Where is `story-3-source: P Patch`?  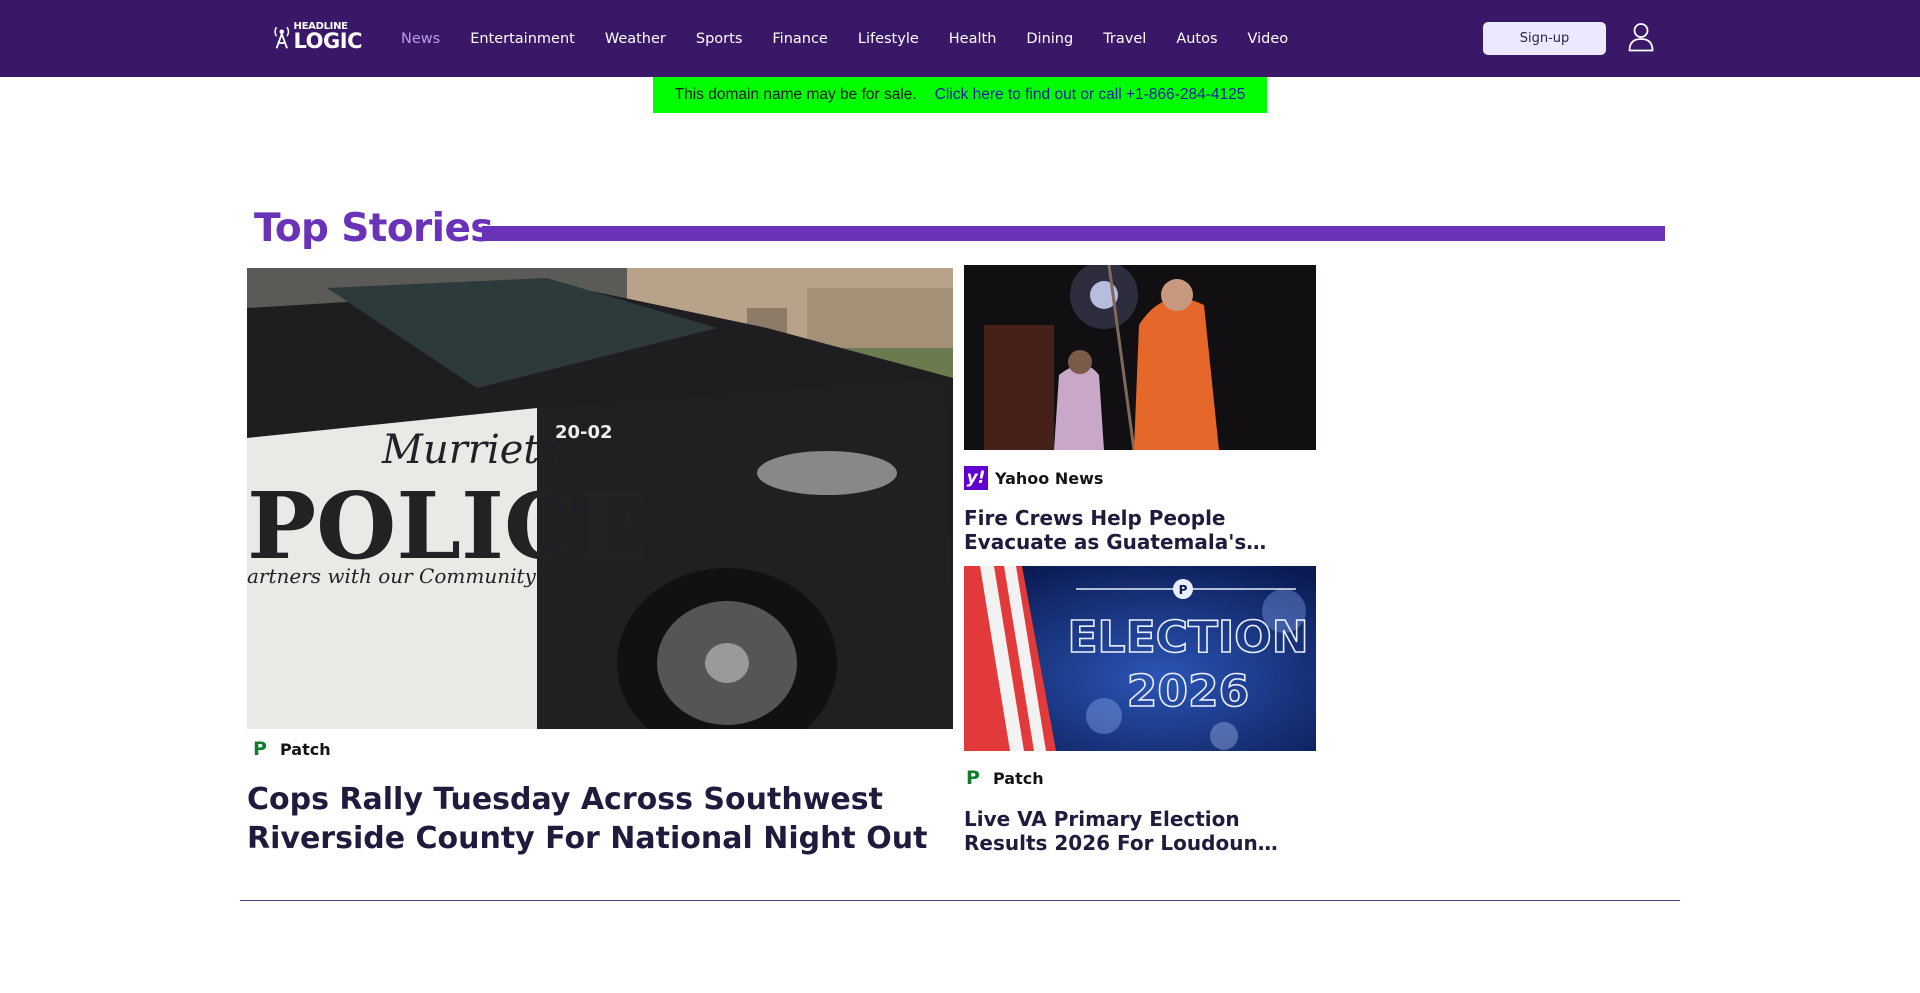 story-3-source: P Patch is located at coordinates (1004, 778).